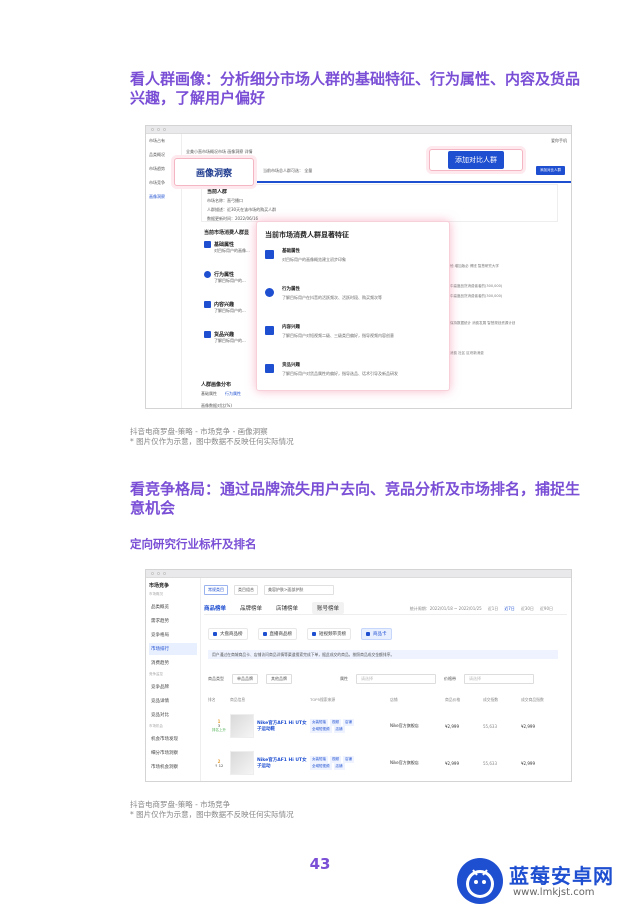 Image resolution: width=640 pixels, height=907 pixels. What do you see at coordinates (219, 763) in the screenshot?
I see `rank-cell: 2 ↑ 12` at bounding box center [219, 763].